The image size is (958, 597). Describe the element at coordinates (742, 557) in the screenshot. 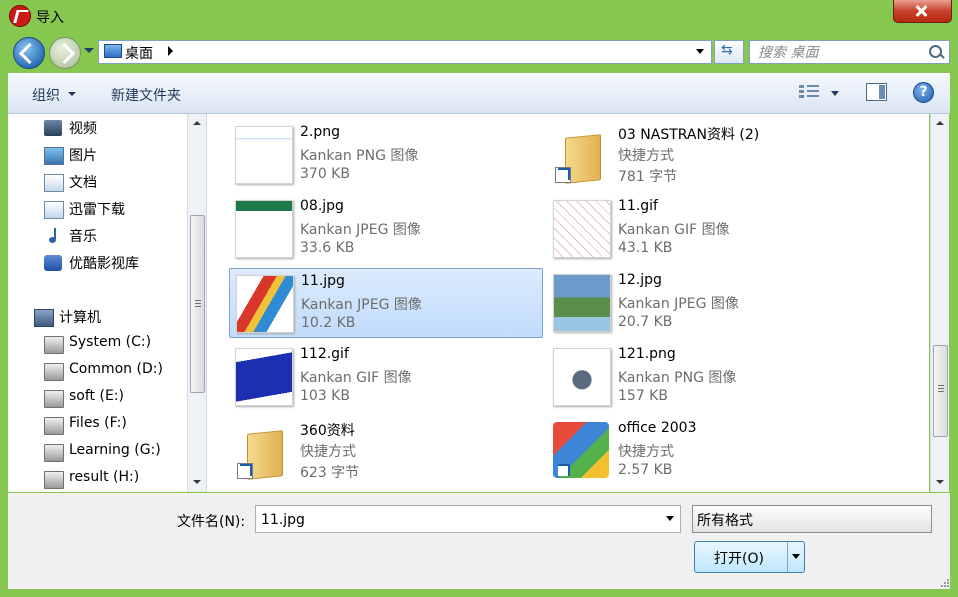

I see `open-button: 打开(O)` at that location.